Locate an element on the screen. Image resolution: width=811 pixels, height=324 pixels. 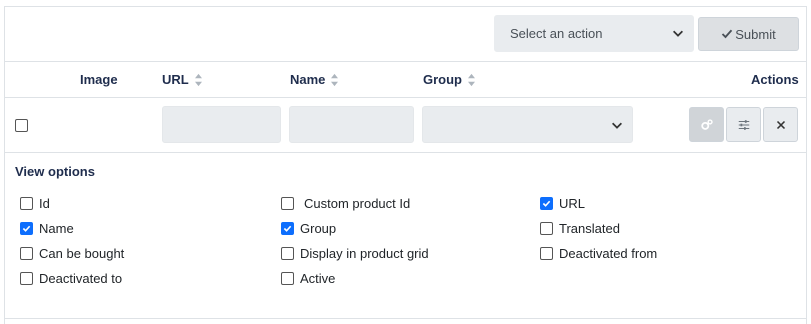
view-option: Active is located at coordinates (308, 278).